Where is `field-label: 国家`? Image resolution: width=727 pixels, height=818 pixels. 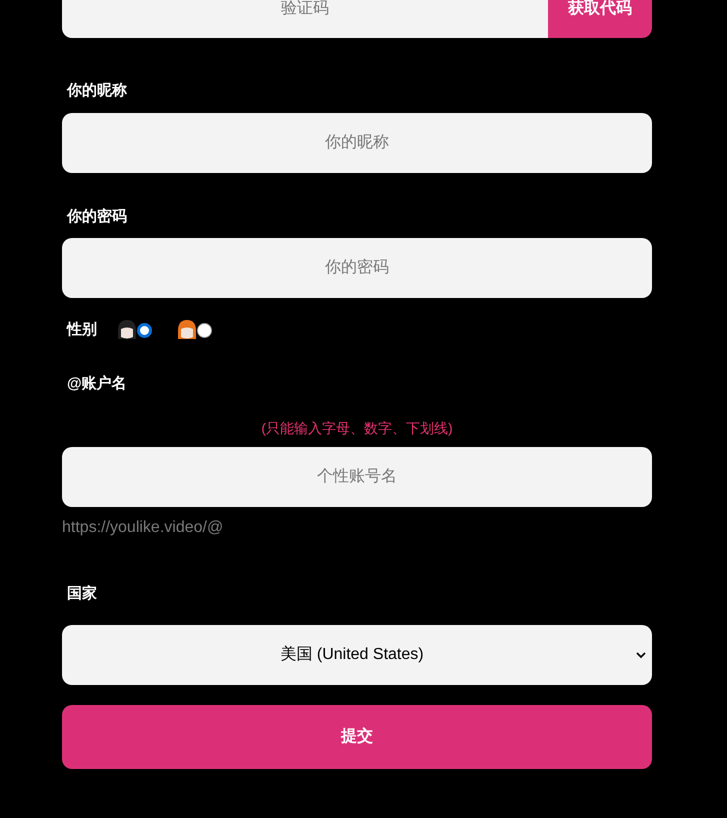
field-label: 国家 is located at coordinates (82, 594).